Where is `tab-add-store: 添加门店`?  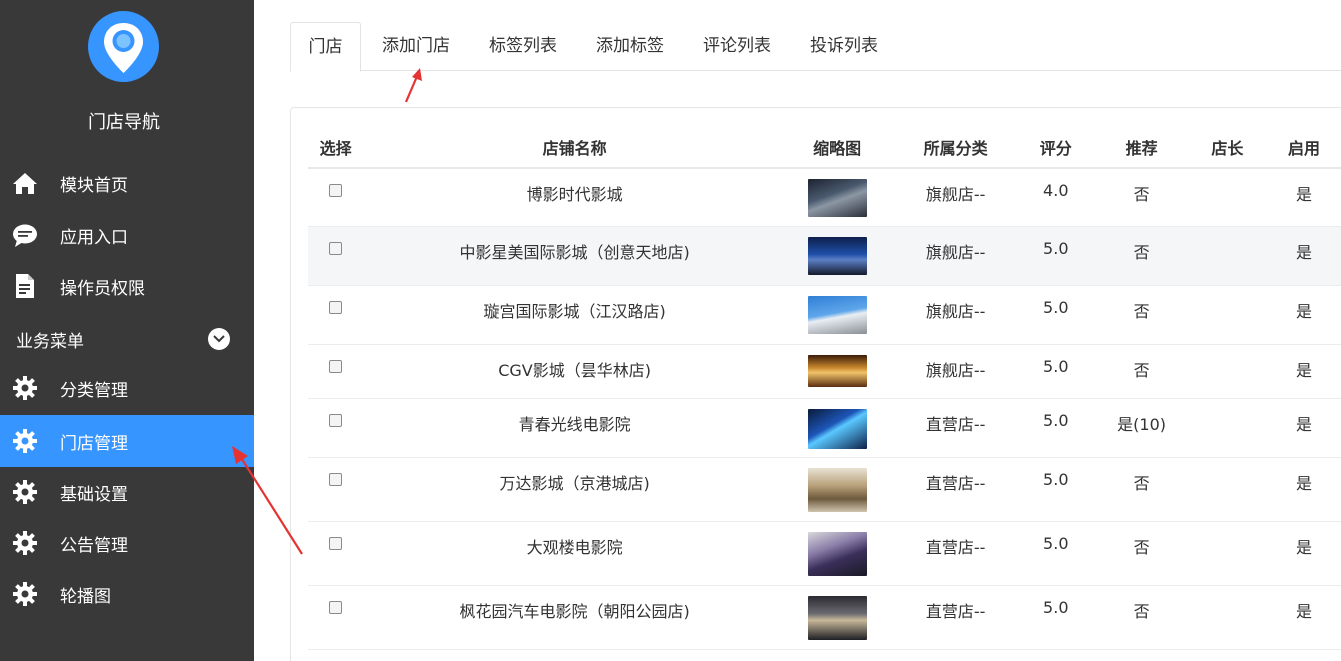 tab-add-store: 添加门店 is located at coordinates (416, 46).